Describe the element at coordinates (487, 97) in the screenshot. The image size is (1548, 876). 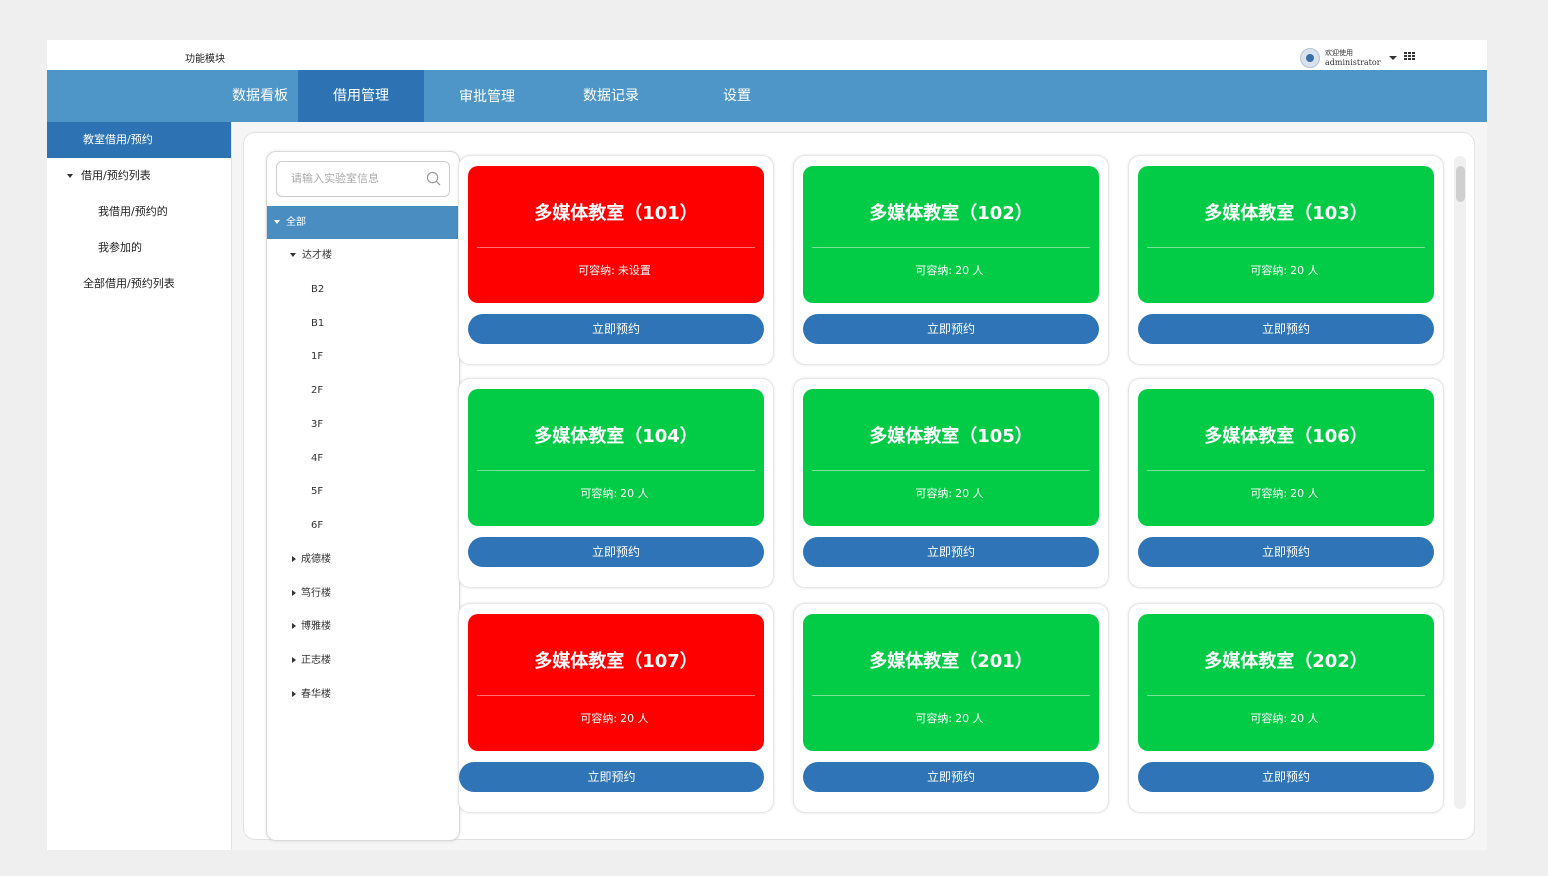
I see `nav-approval-management: 审批管理` at that location.